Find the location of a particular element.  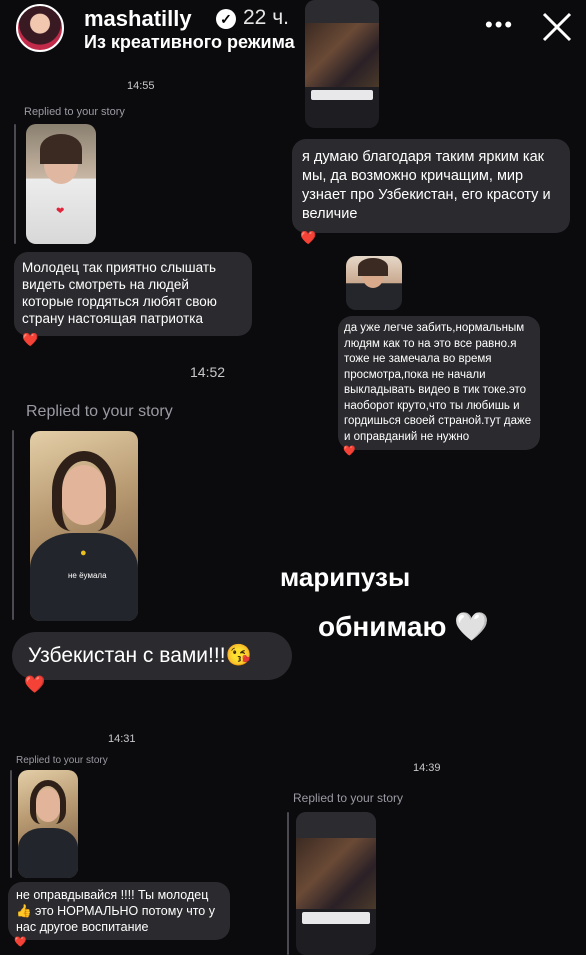

story-thumbnail is located at coordinates (48, 824).